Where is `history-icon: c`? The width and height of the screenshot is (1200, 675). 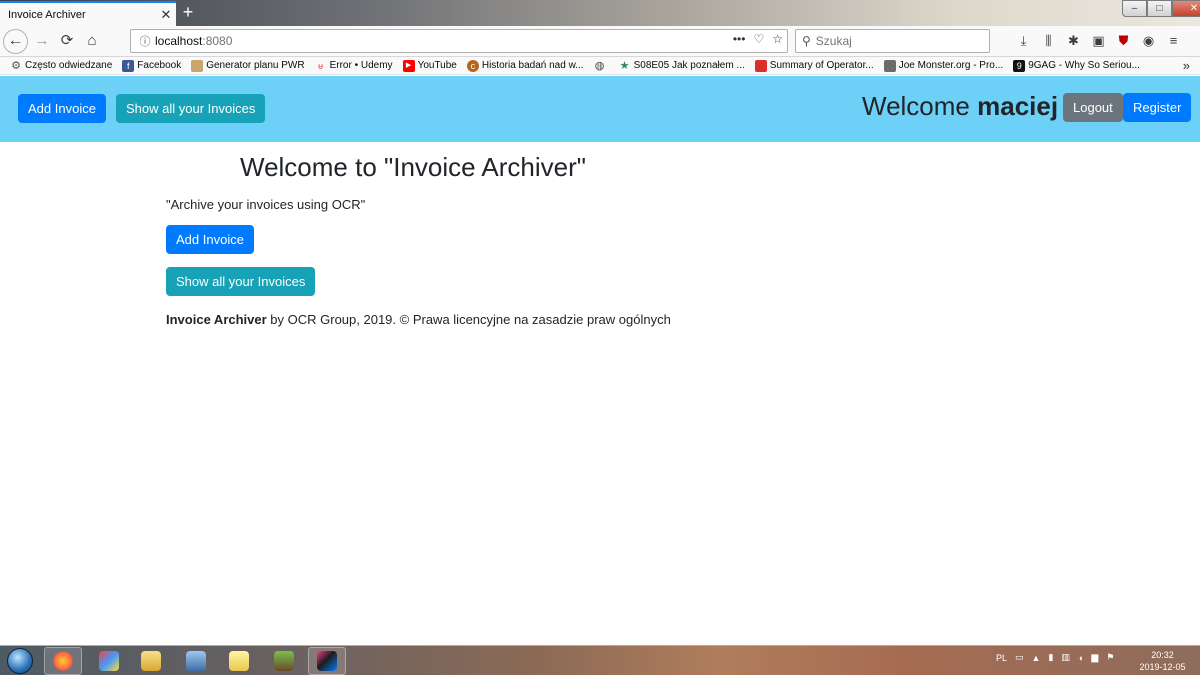 history-icon: c is located at coordinates (472, 65).